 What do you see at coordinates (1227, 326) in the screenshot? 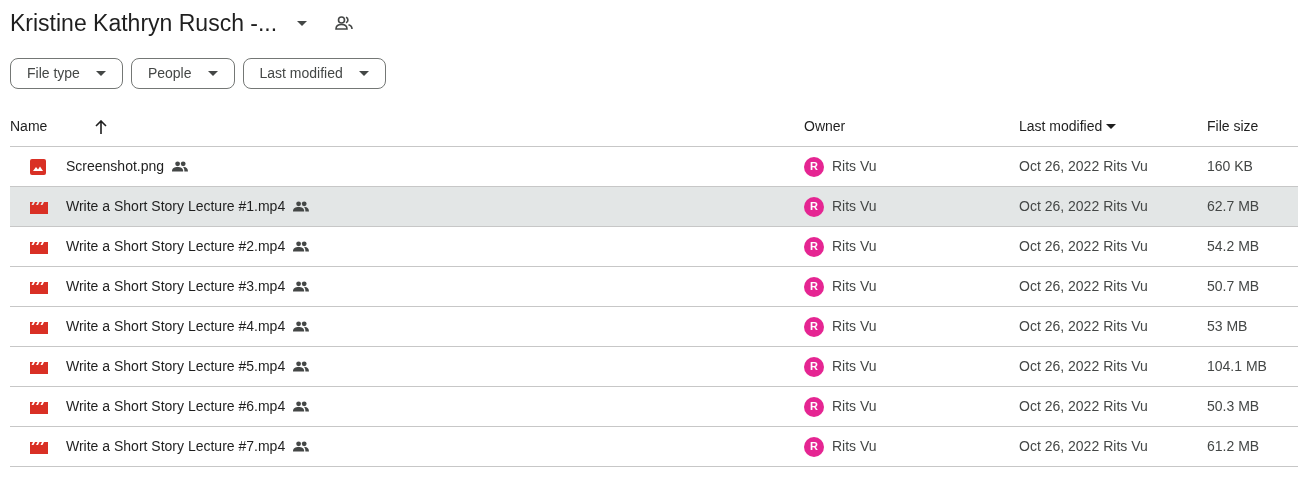
I see `file-size: 53 MB` at bounding box center [1227, 326].